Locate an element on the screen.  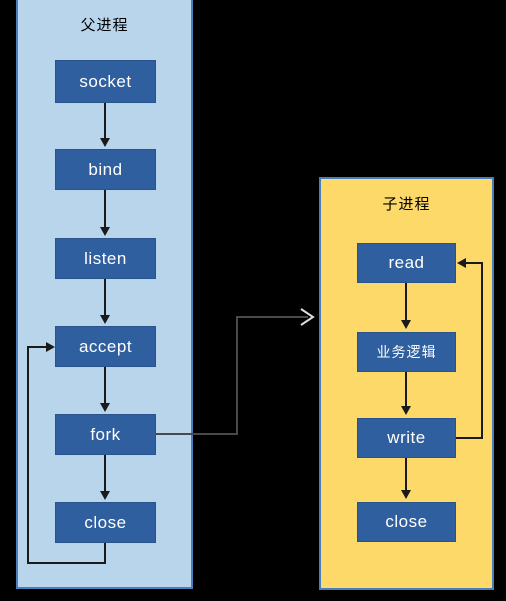
node-accept: accept is located at coordinates (105, 346).